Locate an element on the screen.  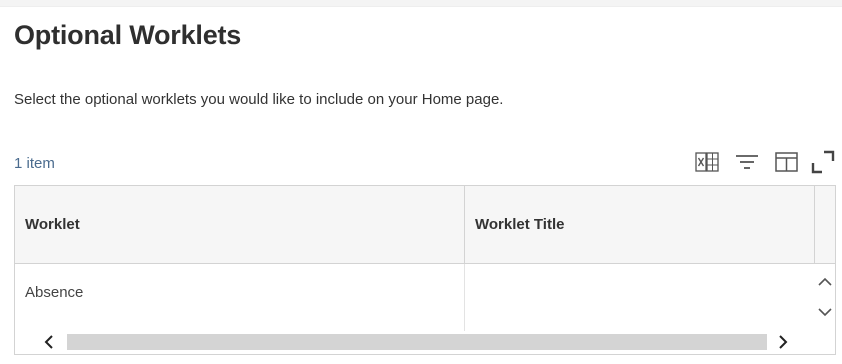
scroll-left-icon is located at coordinates (49, 342).